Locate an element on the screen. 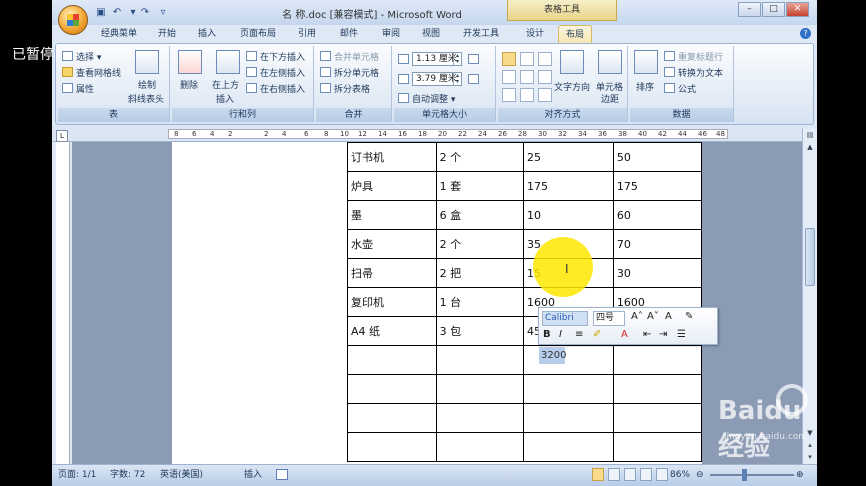  column-width-input: 3.79 厘米 ▴ ▾ is located at coordinates (437, 79).